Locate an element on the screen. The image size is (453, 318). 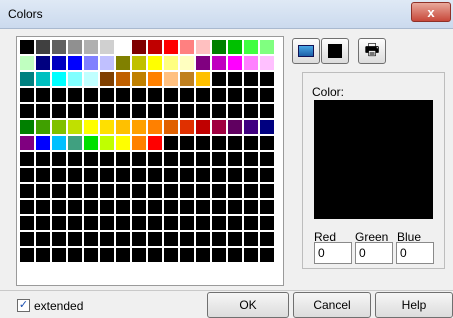
screen-picker-button is located at coordinates (306, 51).